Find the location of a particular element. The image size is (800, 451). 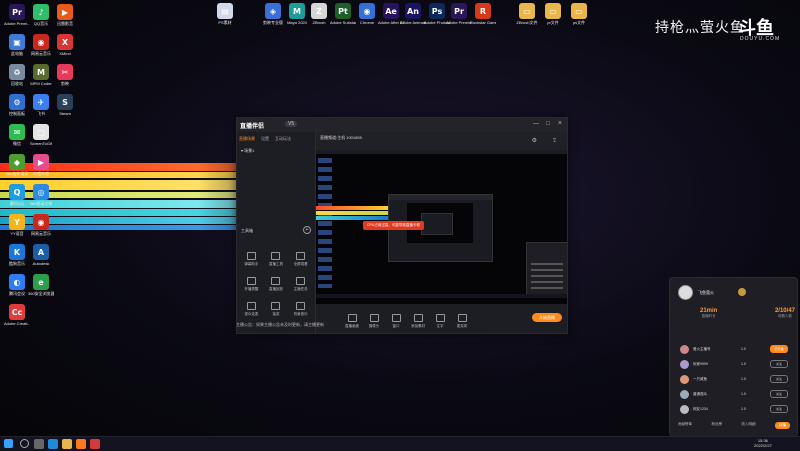

scene-tabs: 直播场景 设置 互动玩法 is located at coordinates (265, 139).